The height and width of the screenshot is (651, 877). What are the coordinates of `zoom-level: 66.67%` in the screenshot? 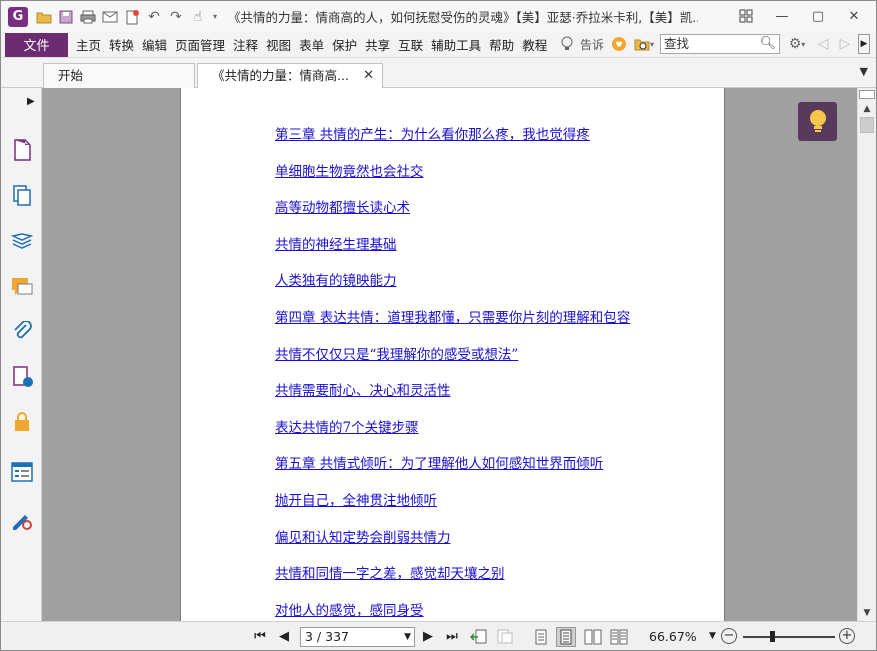 It's located at (673, 636).